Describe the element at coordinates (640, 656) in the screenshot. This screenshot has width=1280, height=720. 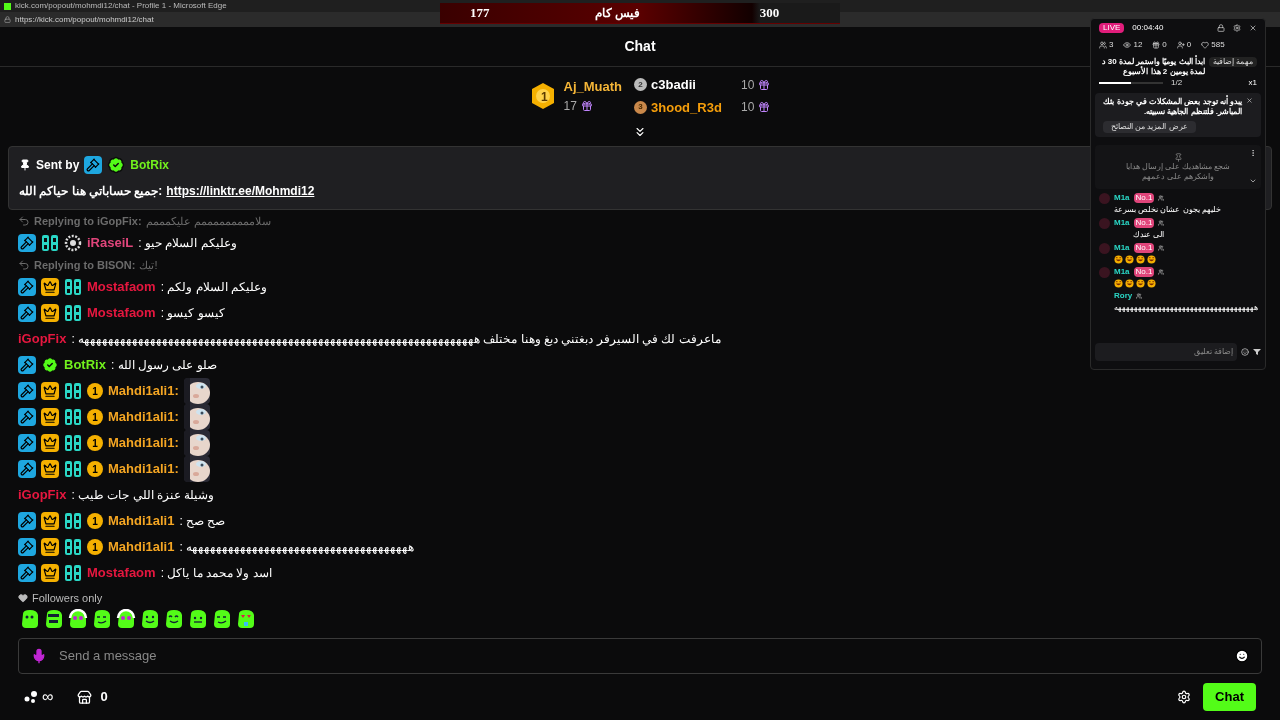
I see `message-input: Send a message` at that location.